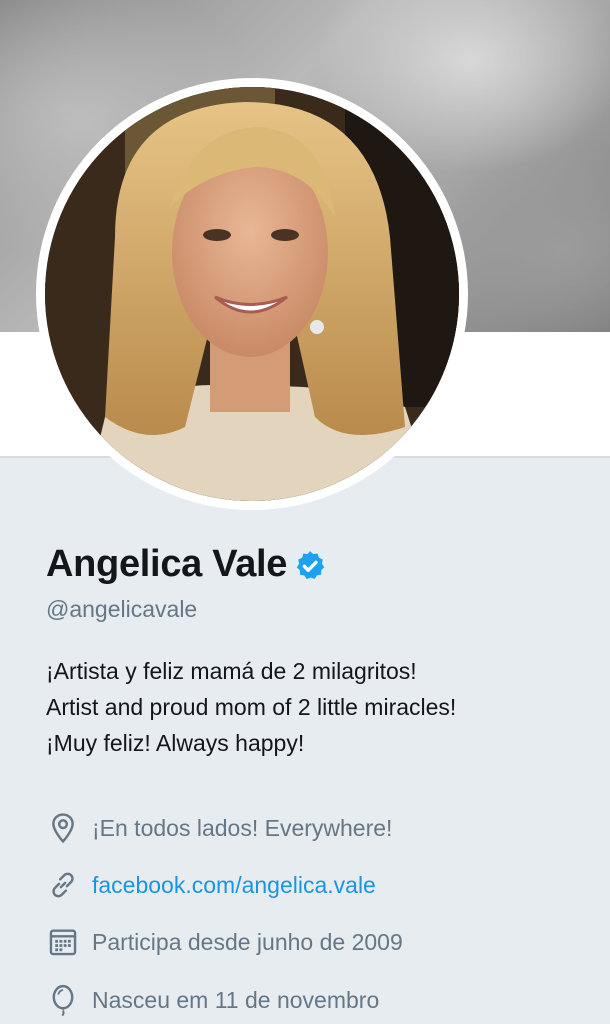  I want to click on link-icon, so click(63, 885).